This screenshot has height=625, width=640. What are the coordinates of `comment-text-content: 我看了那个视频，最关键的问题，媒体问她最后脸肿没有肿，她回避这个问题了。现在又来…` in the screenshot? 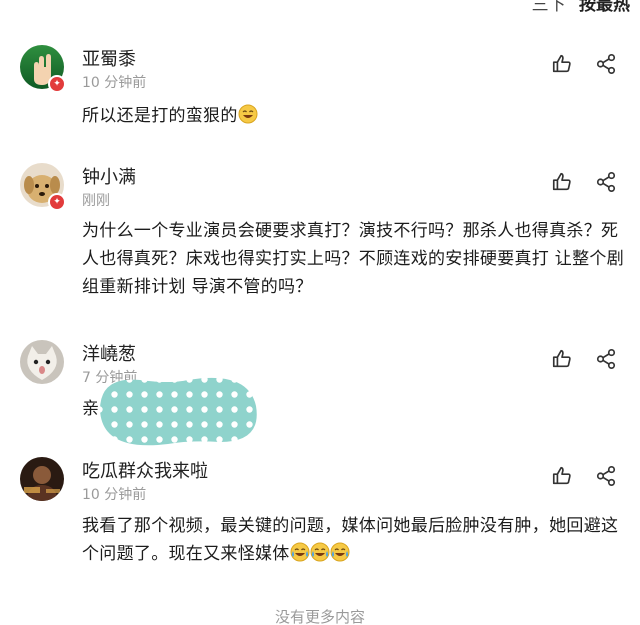 It's located at (350, 540).